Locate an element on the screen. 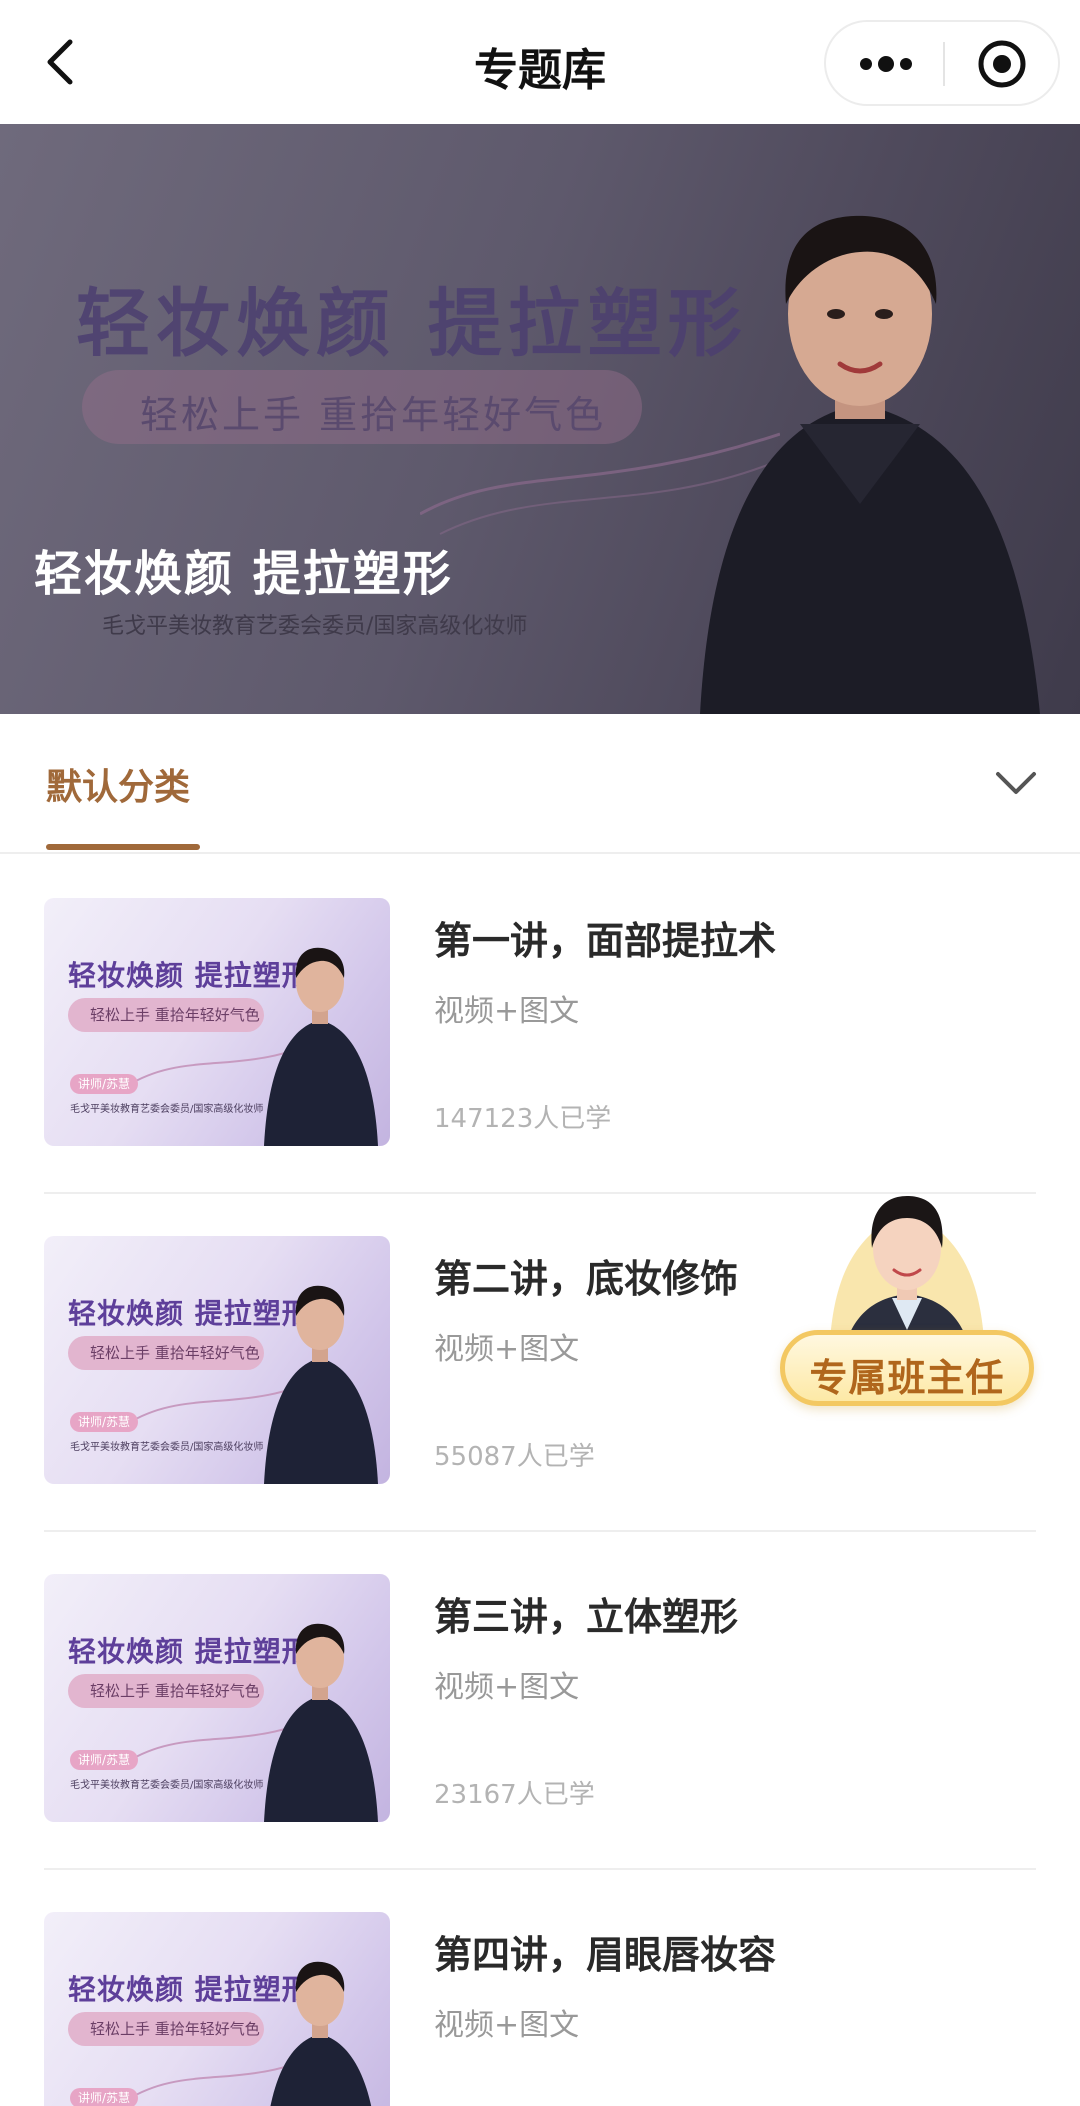 This screenshot has width=1080, height=2106. exclusive-advisor-button: 专属班主任 is located at coordinates (907, 1293).